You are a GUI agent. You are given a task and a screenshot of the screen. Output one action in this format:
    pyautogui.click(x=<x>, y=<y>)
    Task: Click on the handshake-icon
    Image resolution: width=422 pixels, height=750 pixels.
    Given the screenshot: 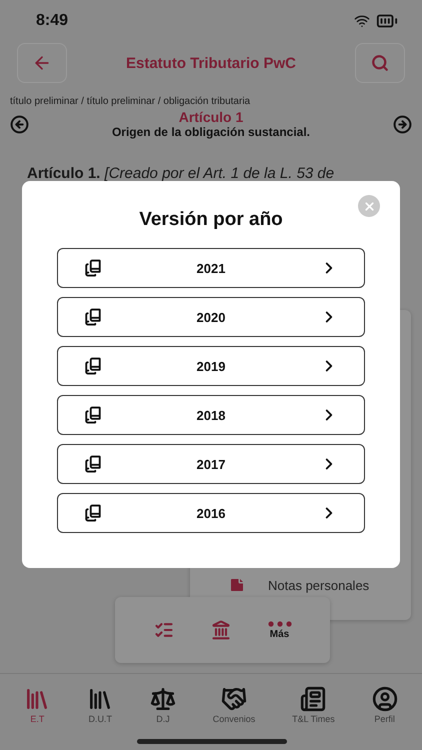 What is the action you would take?
    pyautogui.click(x=234, y=699)
    